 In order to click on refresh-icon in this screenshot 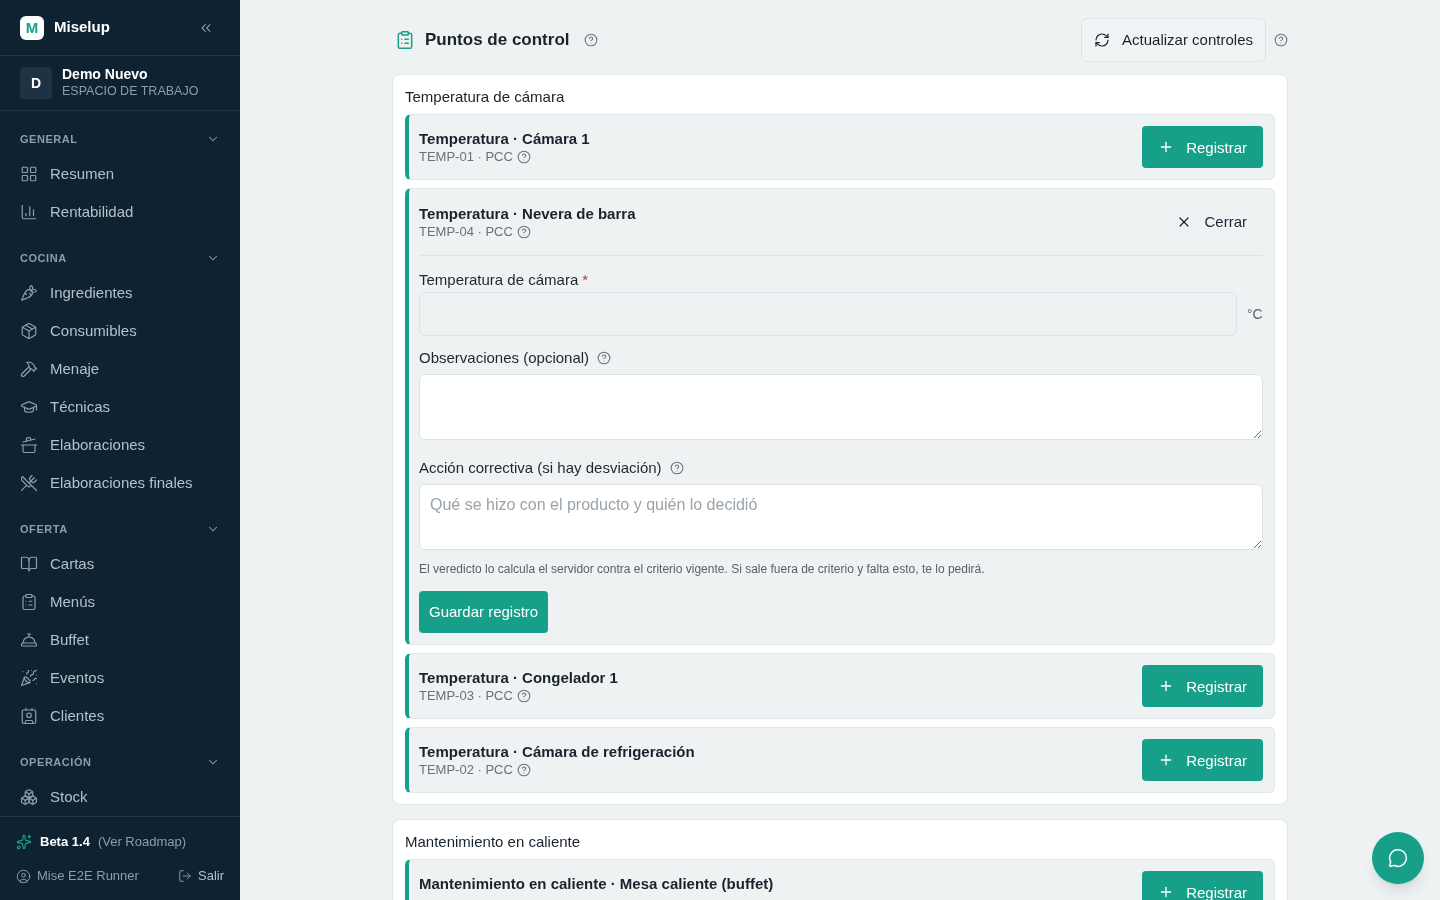, I will do `click(1102, 40)`.